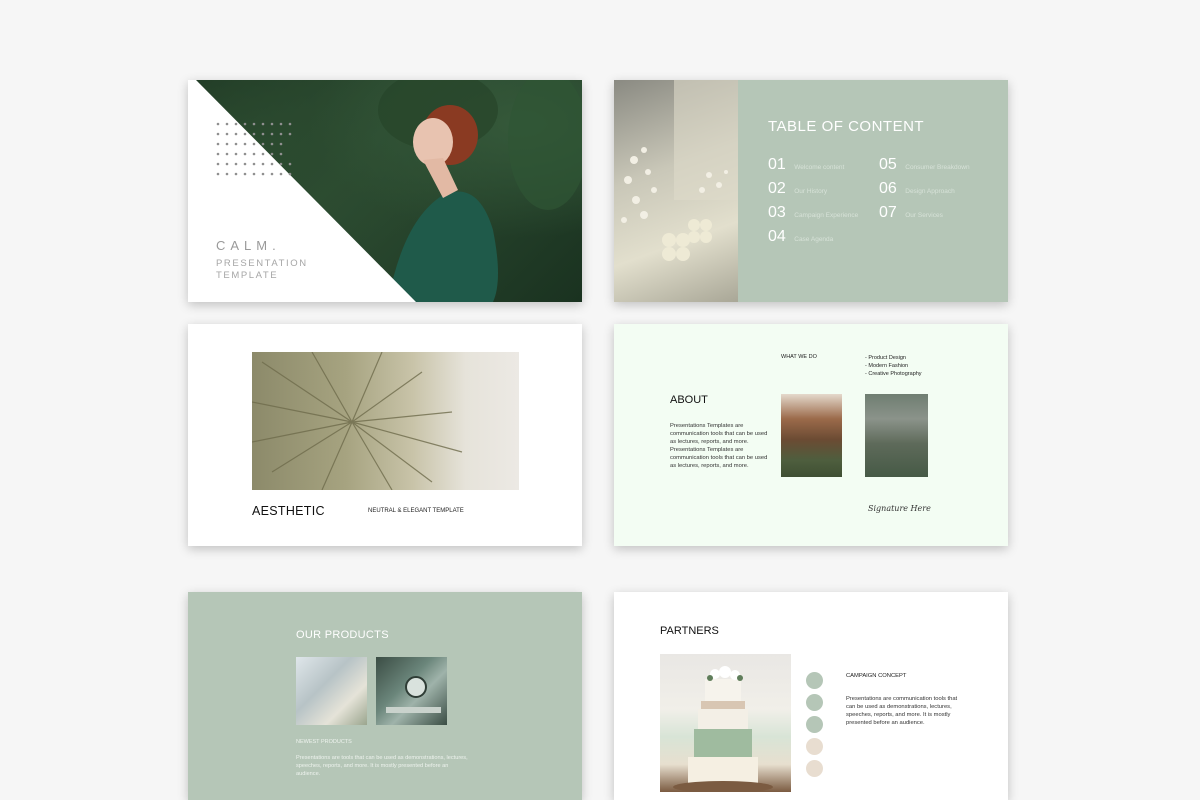  What do you see at coordinates (896, 435) in the screenshot?
I see `woman-sitting-photo` at bounding box center [896, 435].